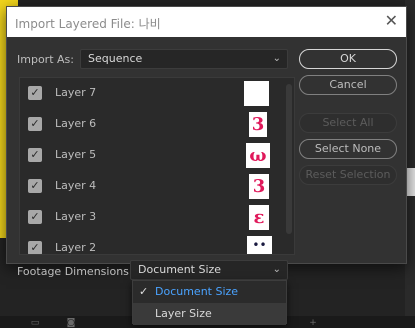  Describe the element at coordinates (348, 149) in the screenshot. I see `select-none-button: Select None` at that location.